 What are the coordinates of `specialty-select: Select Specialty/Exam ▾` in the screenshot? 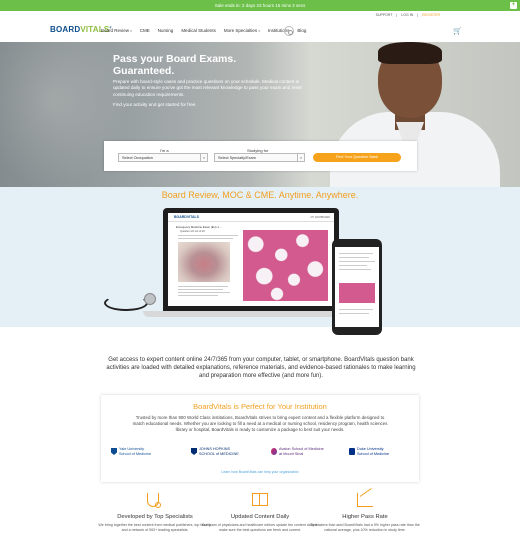 It's located at (259, 157).